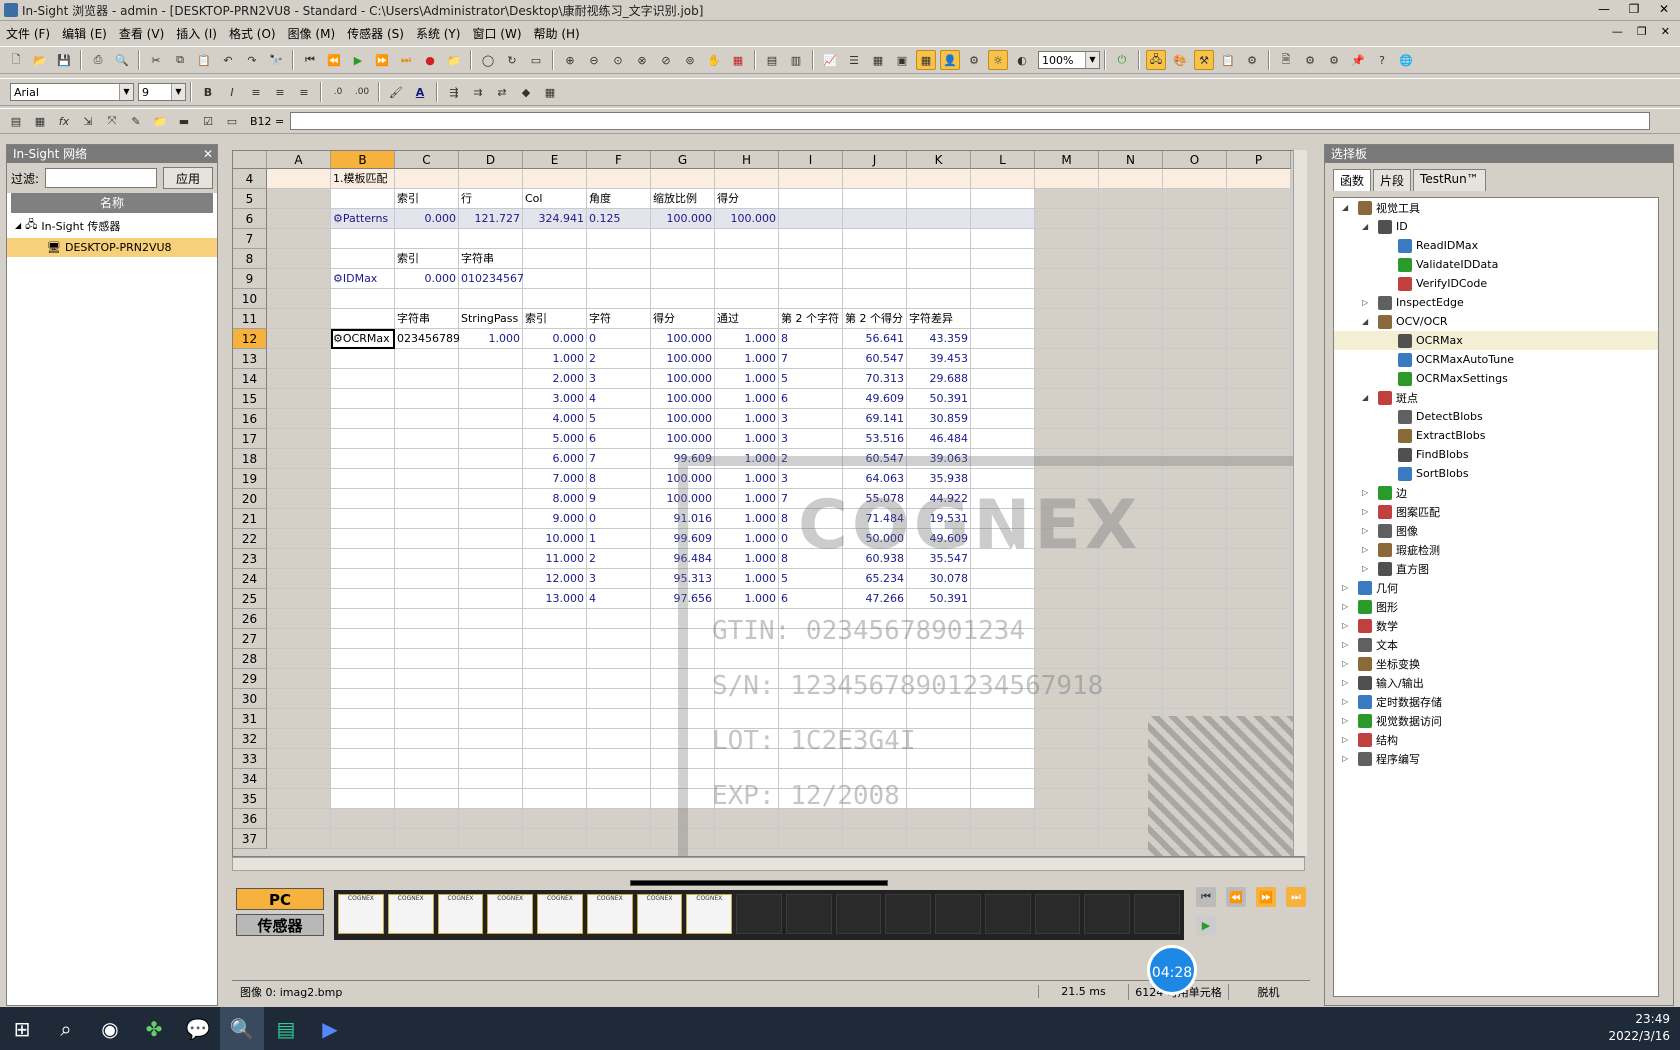  I want to click on cell-a6, so click(299, 219).